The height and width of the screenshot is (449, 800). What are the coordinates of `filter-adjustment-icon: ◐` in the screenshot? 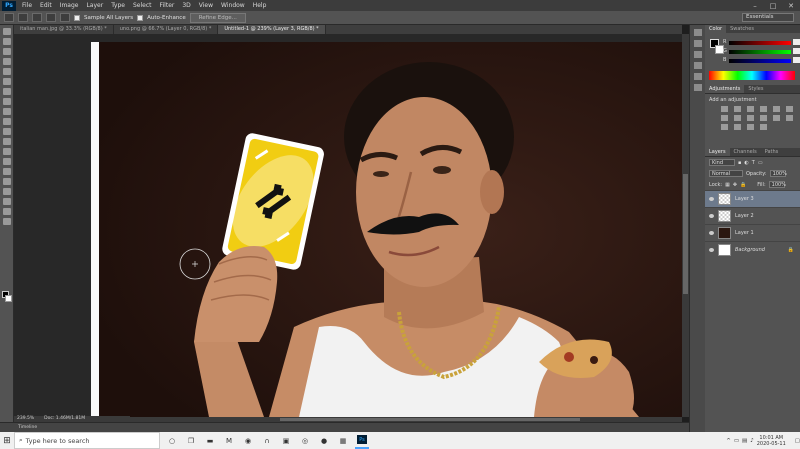 It's located at (746, 163).